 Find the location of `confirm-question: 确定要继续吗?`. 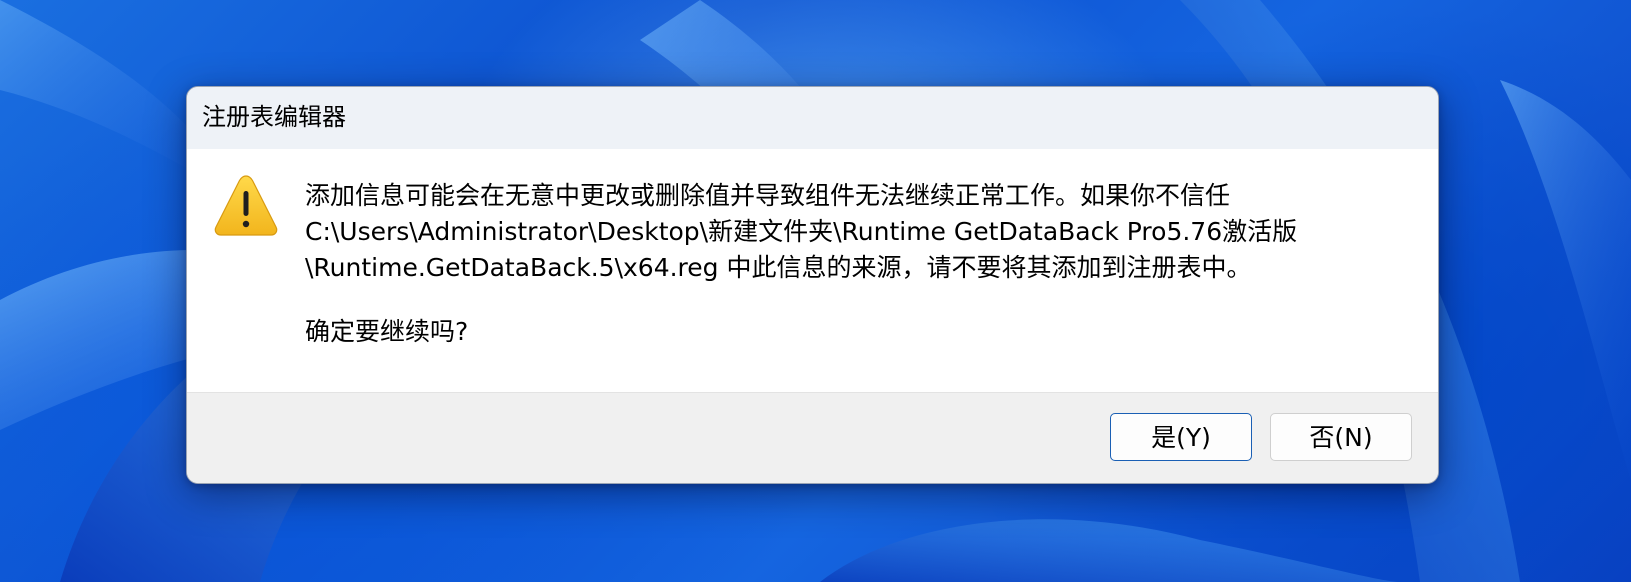

confirm-question: 确定要继续吗? is located at coordinates (387, 331).